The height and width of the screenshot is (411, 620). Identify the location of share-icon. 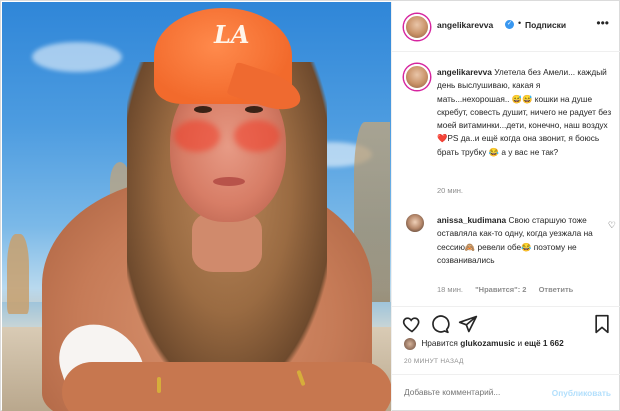
(468, 324).